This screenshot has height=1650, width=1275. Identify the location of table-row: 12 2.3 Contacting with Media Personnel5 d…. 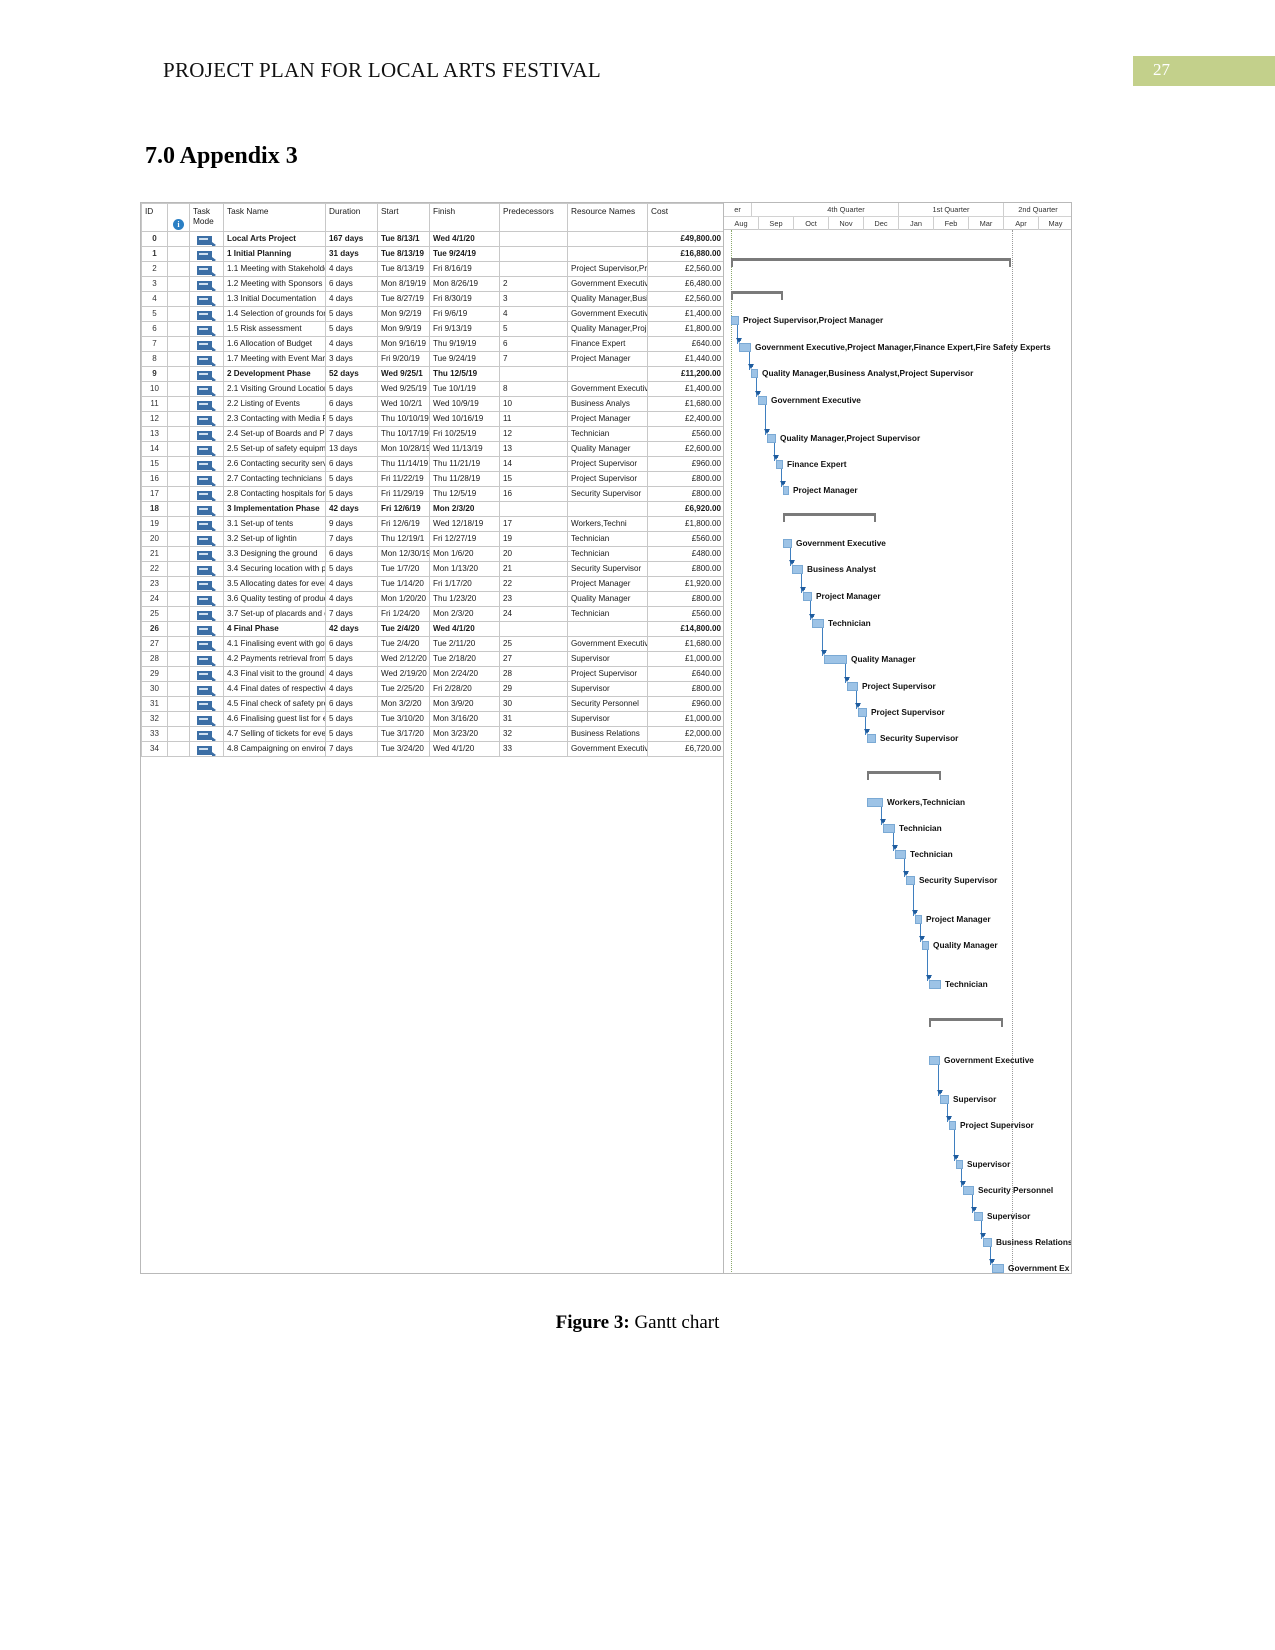
(432, 419).